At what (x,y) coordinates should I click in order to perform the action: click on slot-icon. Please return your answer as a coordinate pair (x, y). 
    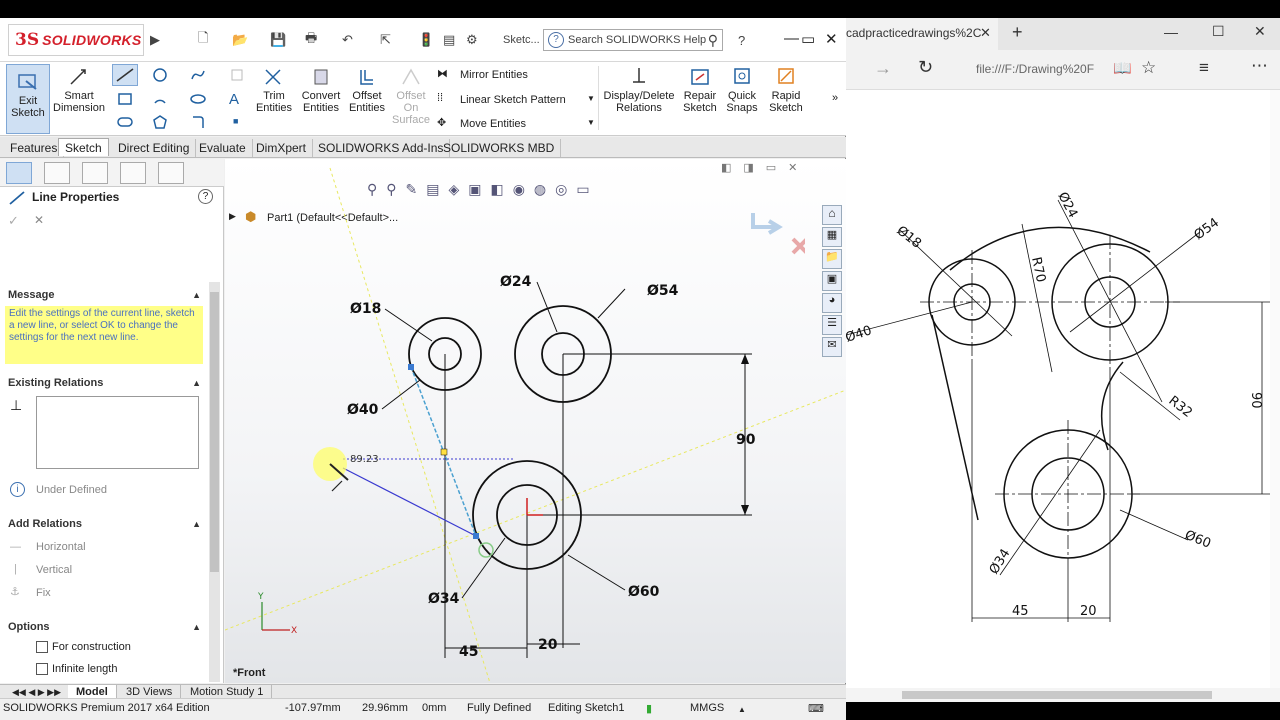
    Looking at the image, I should click on (125, 122).